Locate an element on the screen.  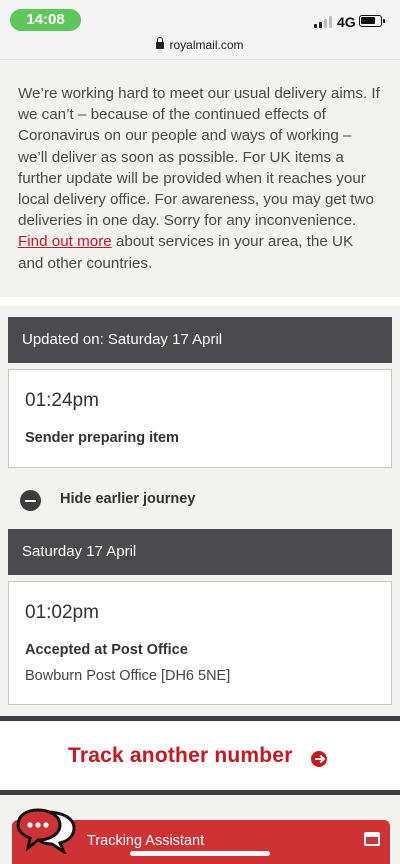
url-text: royalmail.com is located at coordinates (206, 45).